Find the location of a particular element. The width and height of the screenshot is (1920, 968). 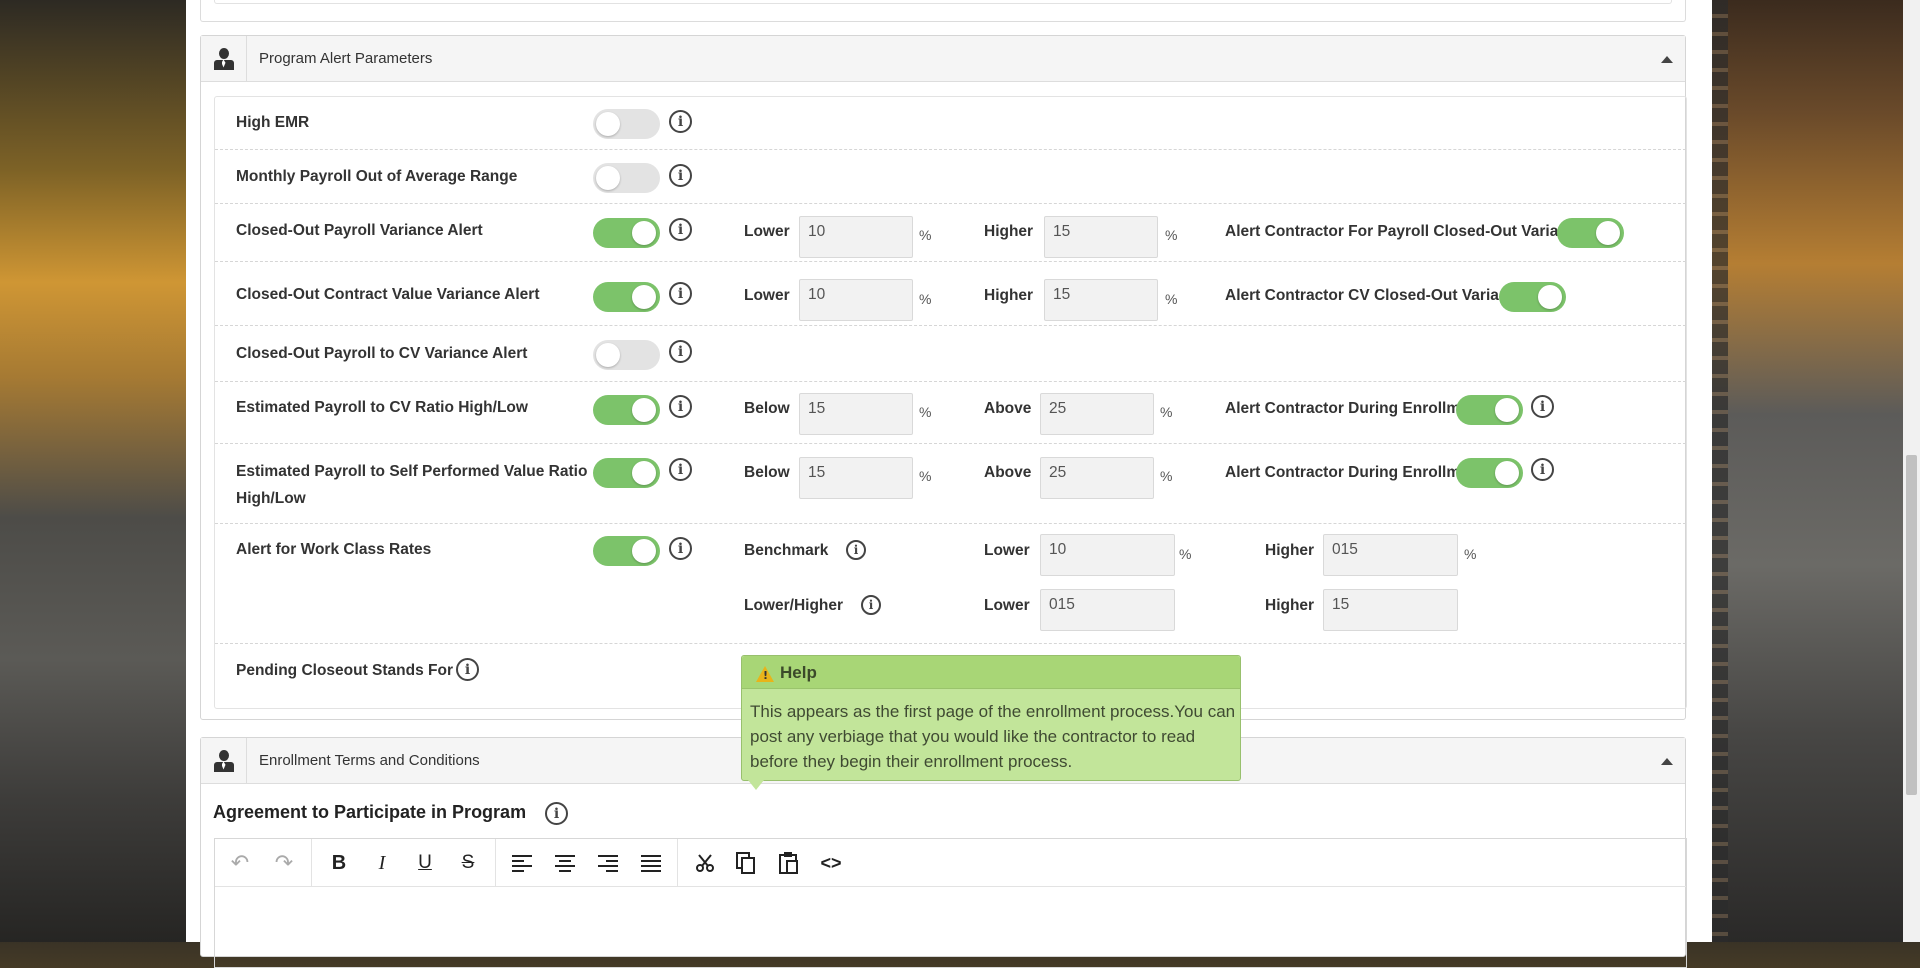

rich-text-editor: ↶ ↷ B I U S <> is located at coordinates (950, 903).